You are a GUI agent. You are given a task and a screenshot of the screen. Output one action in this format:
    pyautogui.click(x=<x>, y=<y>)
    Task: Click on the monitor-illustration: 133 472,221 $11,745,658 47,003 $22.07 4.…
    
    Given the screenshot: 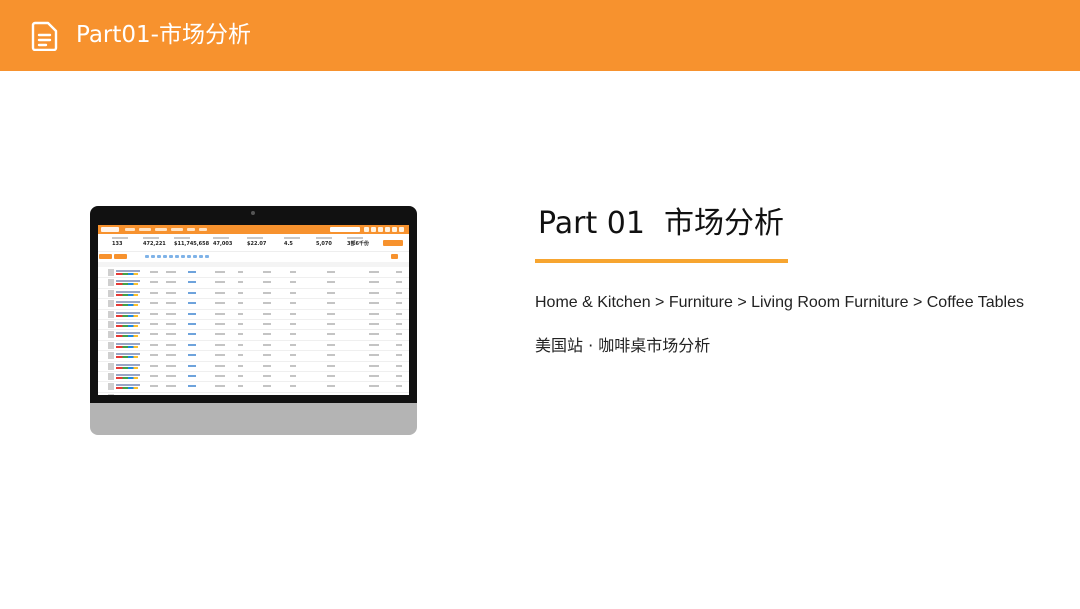 What is the action you would take?
    pyautogui.click(x=253, y=320)
    